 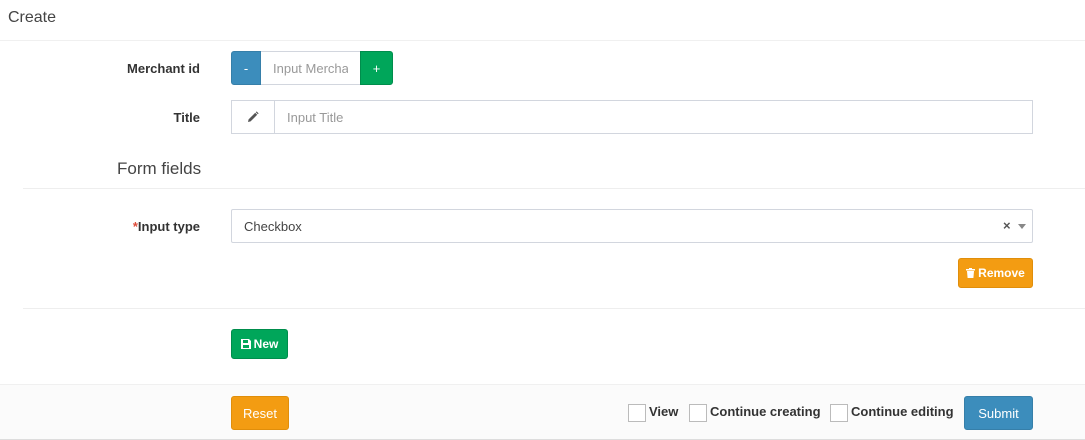 What do you see at coordinates (554, 188) in the screenshot?
I see `section-divider` at bounding box center [554, 188].